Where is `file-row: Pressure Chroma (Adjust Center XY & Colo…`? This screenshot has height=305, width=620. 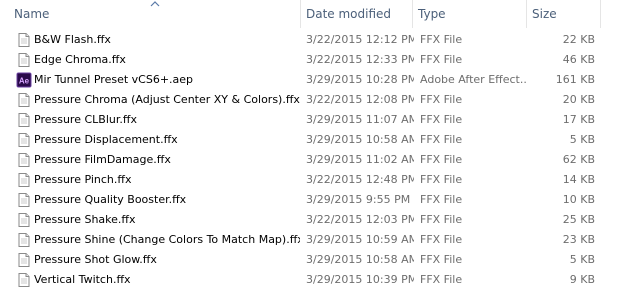 file-row: Pressure Chroma (Adjust Center XY & Colo… is located at coordinates (310, 100).